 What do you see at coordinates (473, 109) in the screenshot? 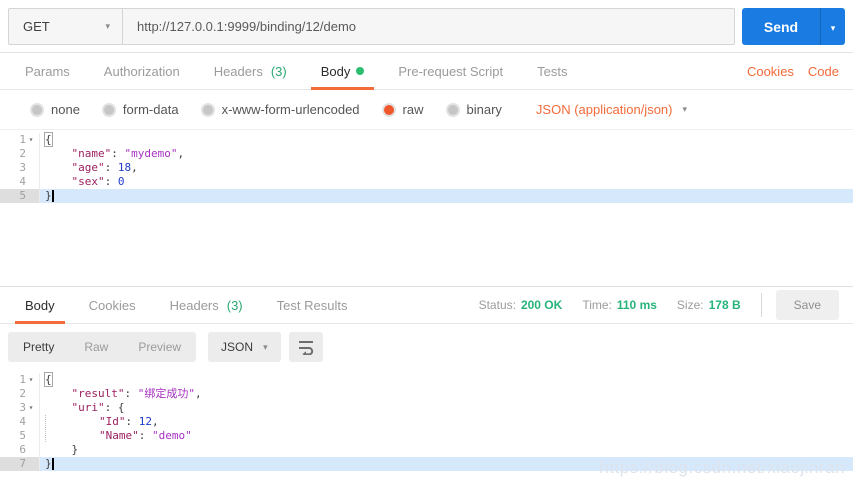
I see `body-type-radio-binary: binary` at bounding box center [473, 109].